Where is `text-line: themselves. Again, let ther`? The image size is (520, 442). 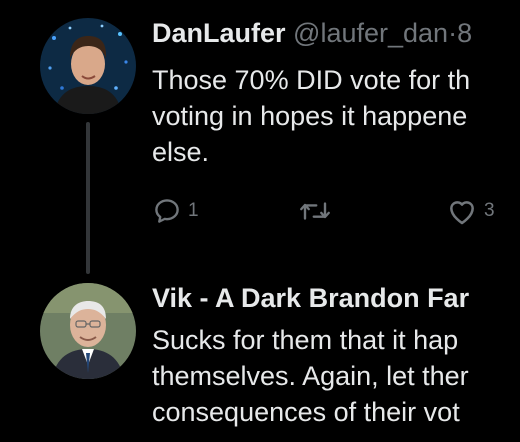
text-line: themselves. Again, let ther is located at coordinates (310, 376).